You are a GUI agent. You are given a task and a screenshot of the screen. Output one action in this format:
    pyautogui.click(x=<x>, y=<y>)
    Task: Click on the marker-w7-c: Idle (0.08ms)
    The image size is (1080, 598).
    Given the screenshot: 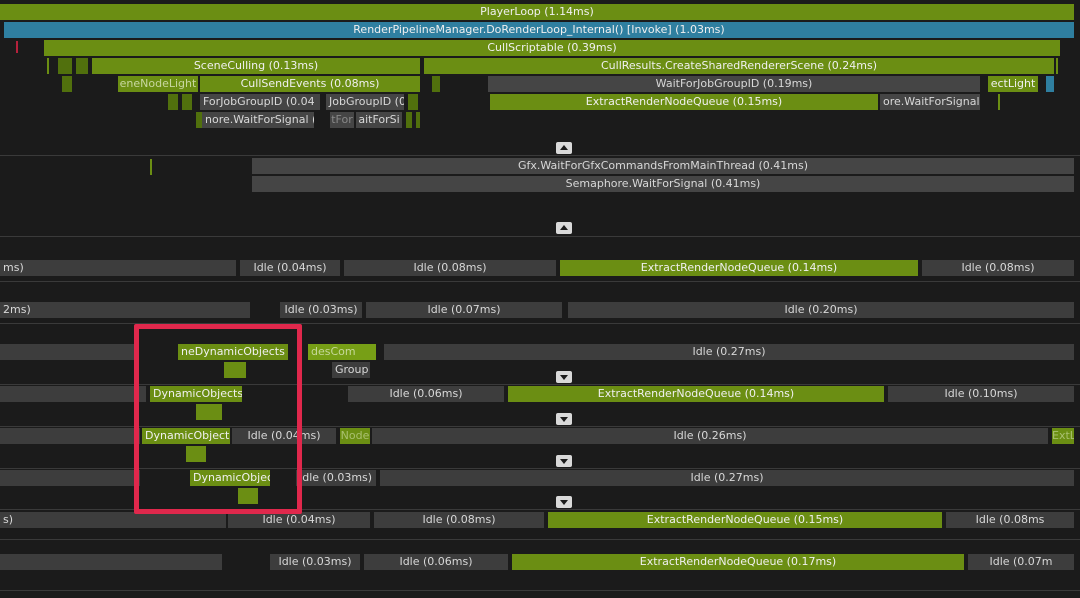 What is the action you would take?
    pyautogui.click(x=459, y=520)
    